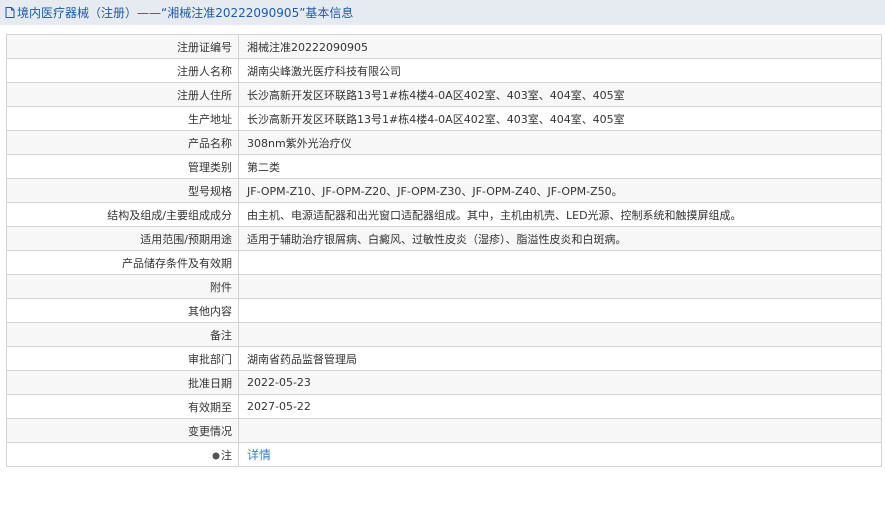 Image resolution: width=885 pixels, height=511 pixels. What do you see at coordinates (226, 455) in the screenshot?
I see `note-label: 注` at bounding box center [226, 455].